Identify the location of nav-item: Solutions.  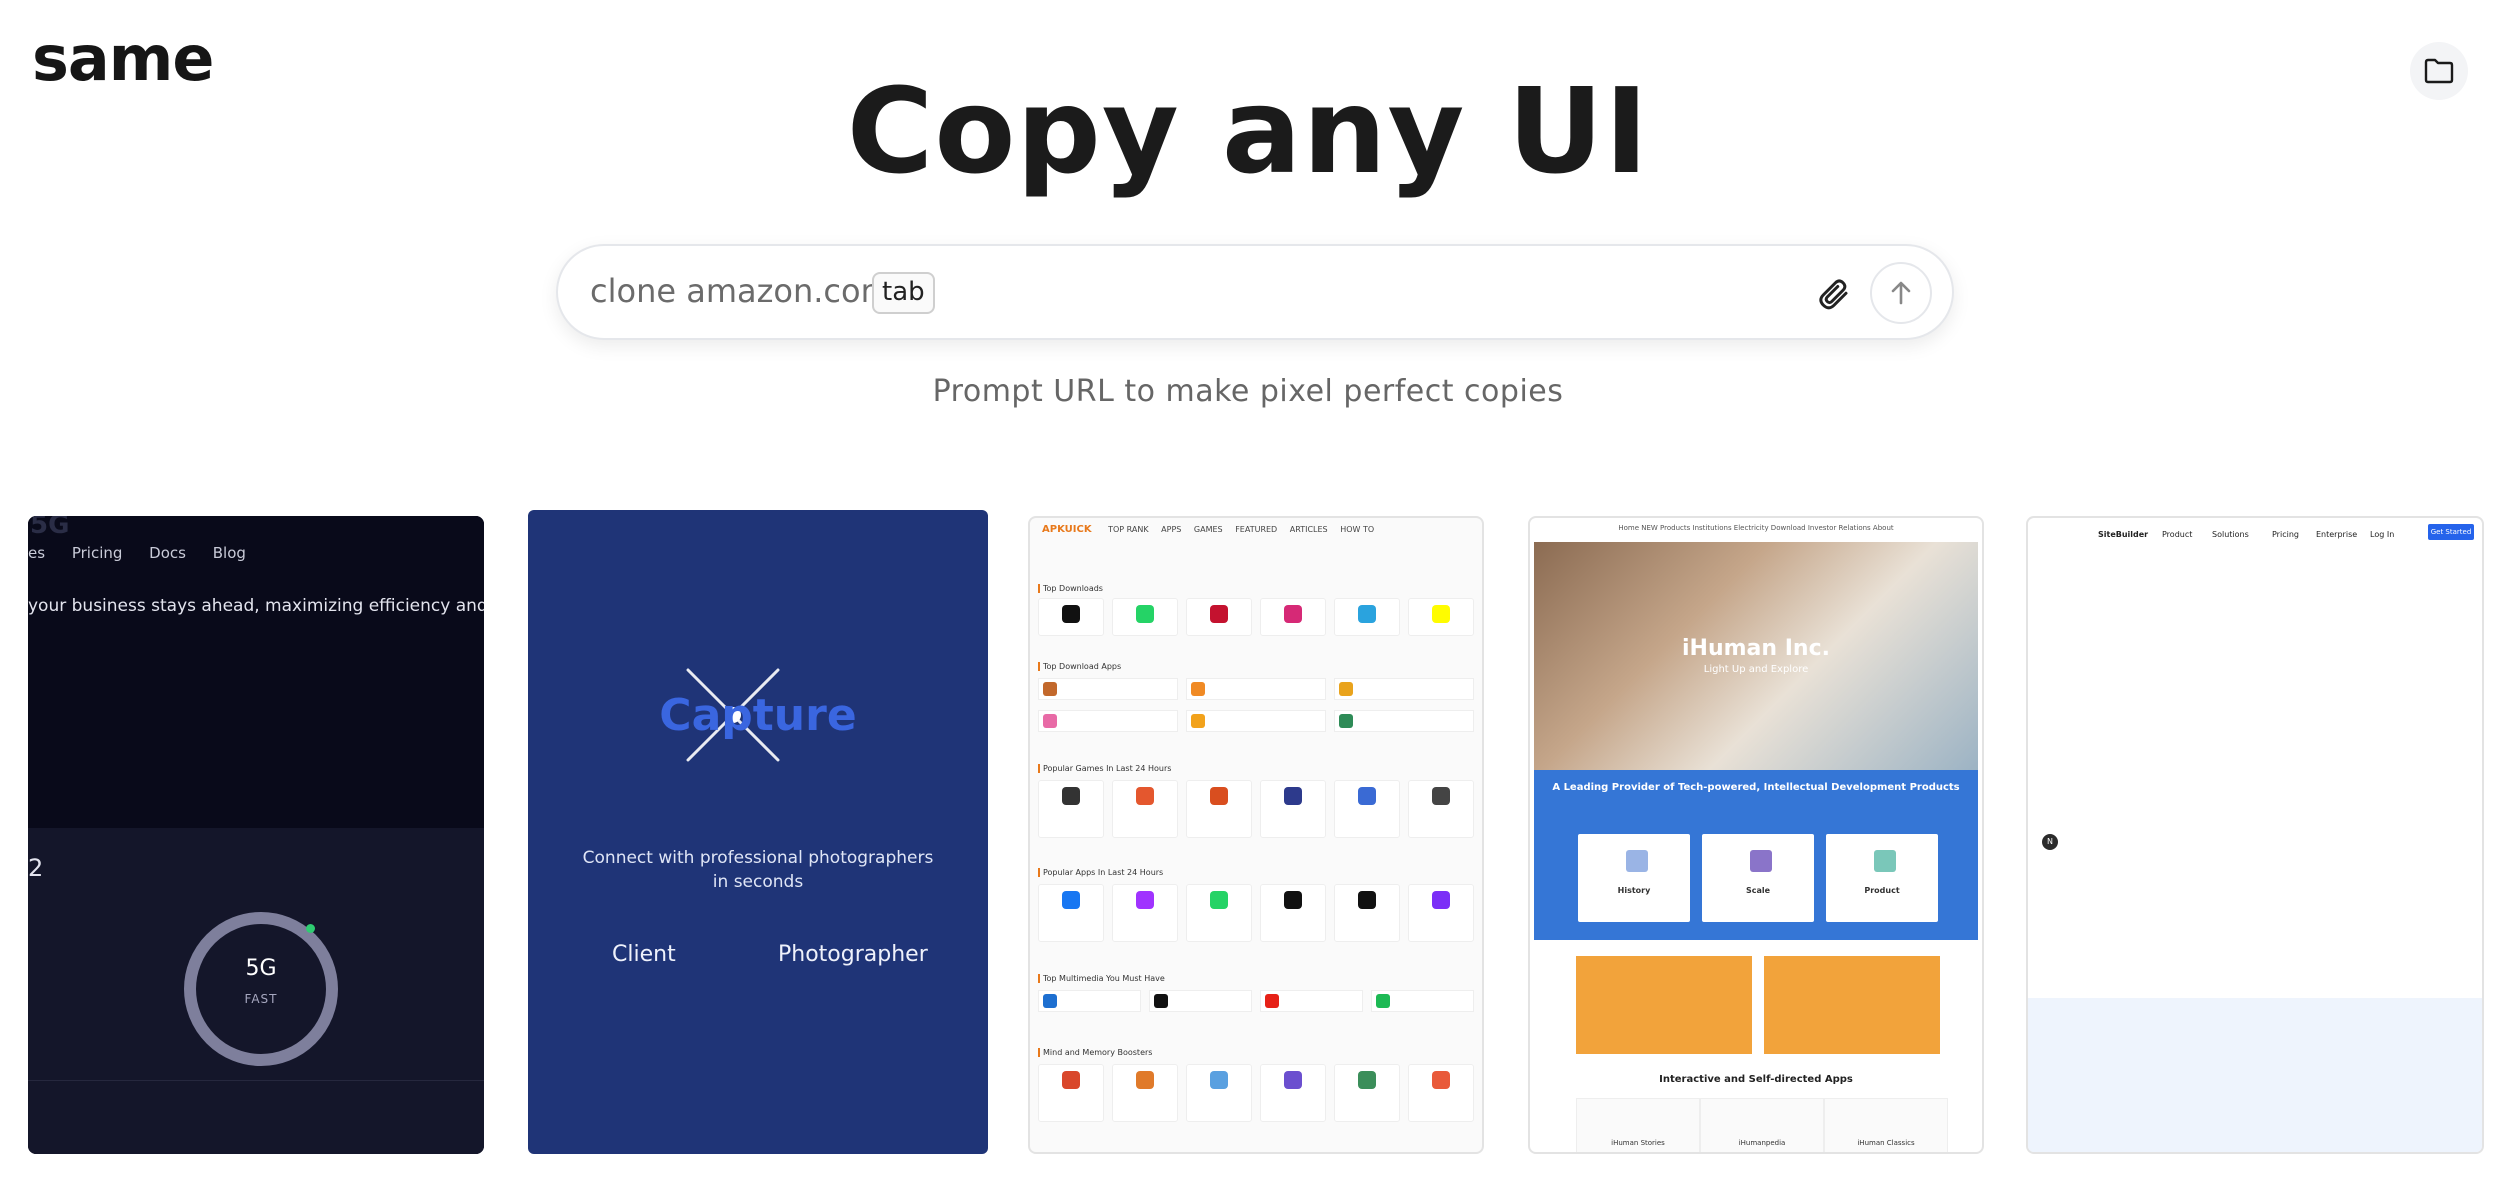
(2230, 534).